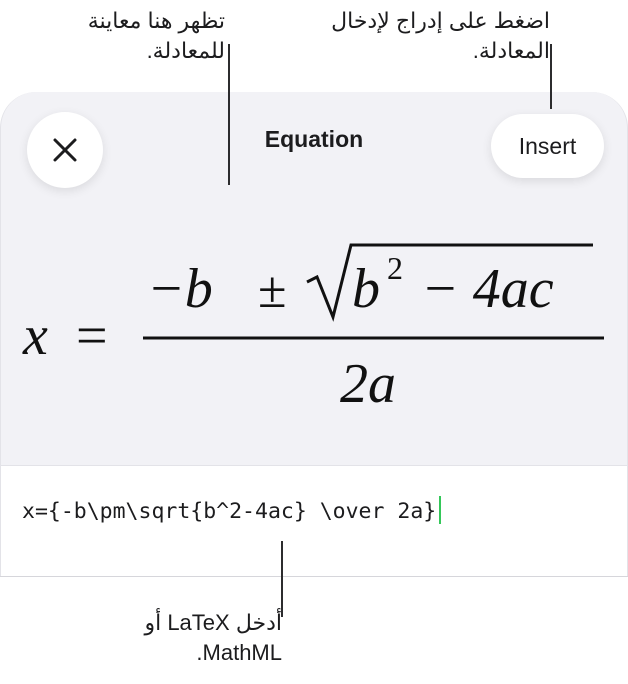  What do you see at coordinates (122, 36) in the screenshot?
I see `callout-preview-note: تظهر هنا معاينة للمعادلة.` at bounding box center [122, 36].